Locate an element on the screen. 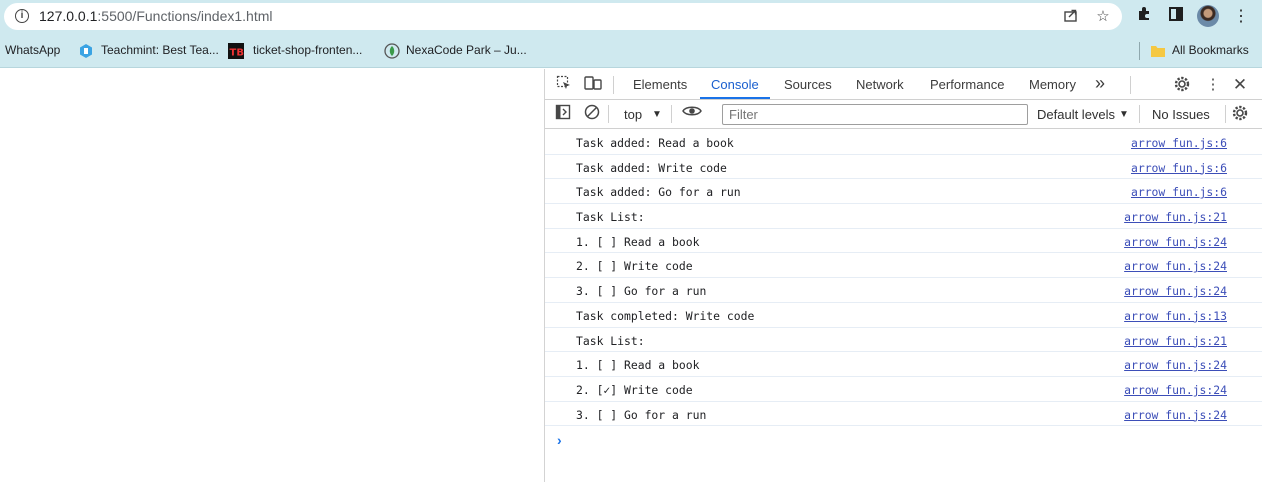  console-message: Task added: Read a book arrow fun.js:6 is located at coordinates (903, 142).